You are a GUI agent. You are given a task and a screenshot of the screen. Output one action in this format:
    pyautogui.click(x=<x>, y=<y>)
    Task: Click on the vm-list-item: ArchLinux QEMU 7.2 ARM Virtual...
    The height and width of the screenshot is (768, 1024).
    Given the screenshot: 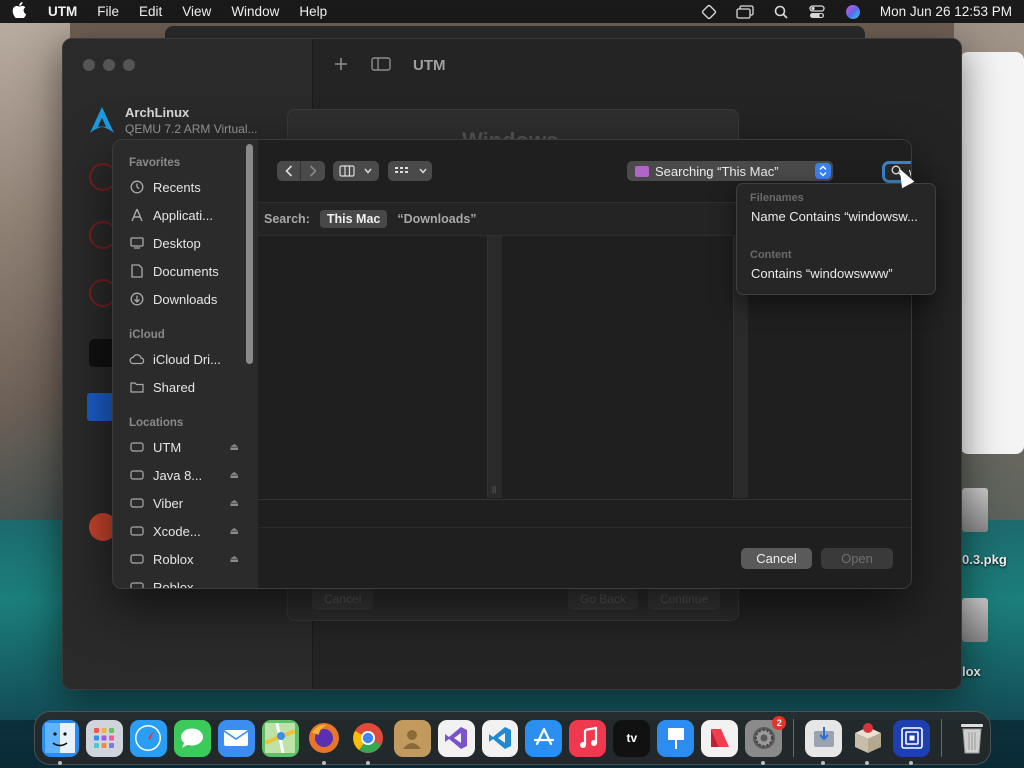 What is the action you would take?
    pyautogui.click(x=173, y=120)
    